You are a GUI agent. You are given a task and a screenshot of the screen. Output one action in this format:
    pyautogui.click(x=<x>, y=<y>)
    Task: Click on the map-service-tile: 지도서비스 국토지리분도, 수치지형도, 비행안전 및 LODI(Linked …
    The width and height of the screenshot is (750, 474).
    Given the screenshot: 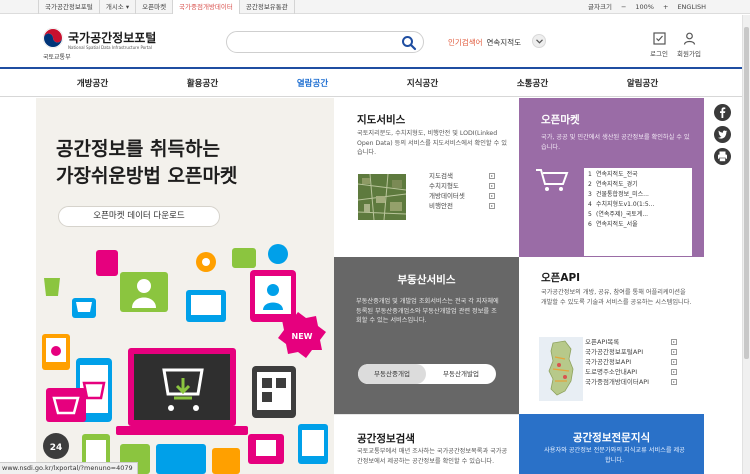 What is the action you would take?
    pyautogui.click(x=426, y=177)
    